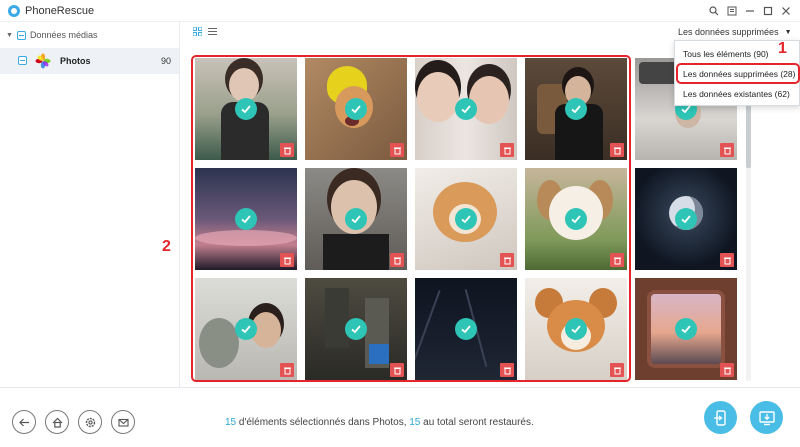 Image resolution: width=800 pixels, height=447 pixels. I want to click on recover-to-computer-button, so click(766, 417).